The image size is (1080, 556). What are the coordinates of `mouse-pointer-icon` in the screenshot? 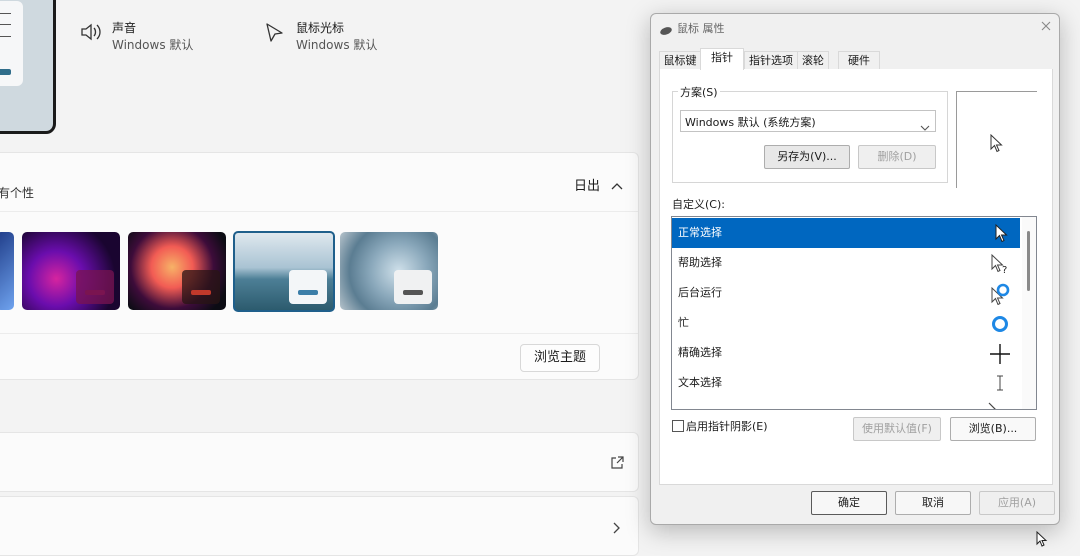 It's located at (1043, 538).